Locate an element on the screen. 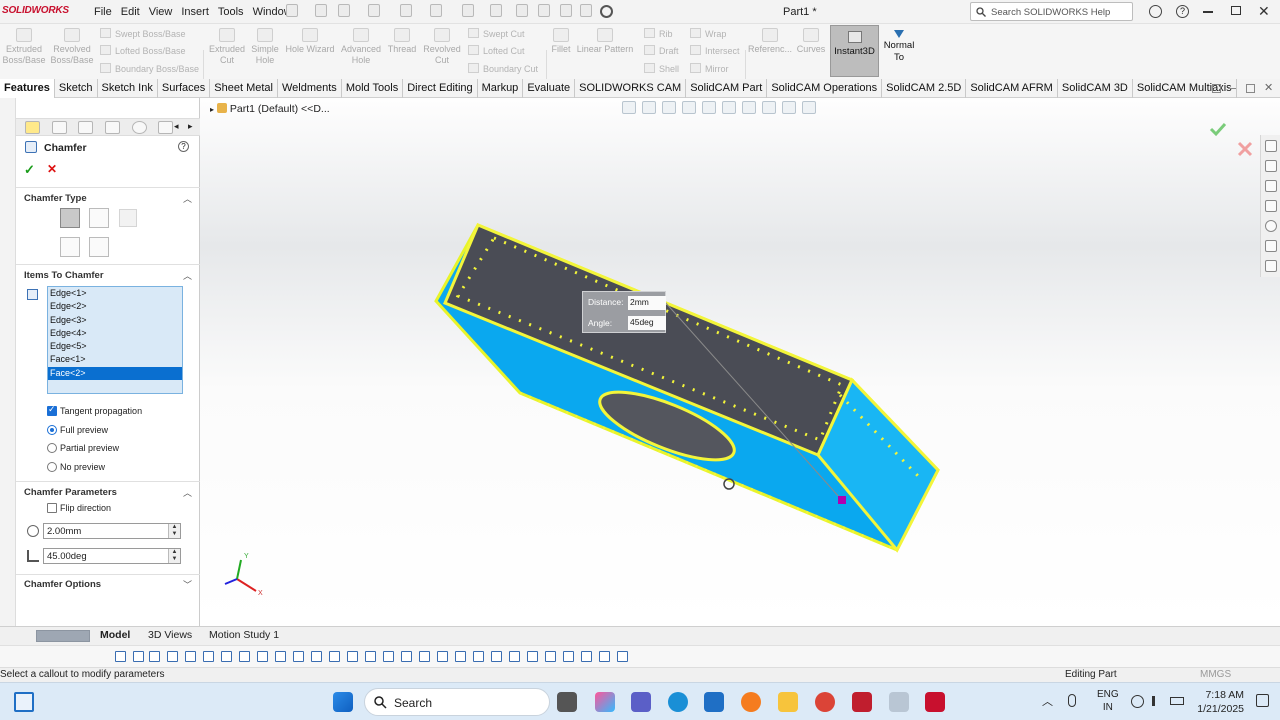 The image size is (1280, 720). curves-button: Curves is located at coordinates (811, 41).